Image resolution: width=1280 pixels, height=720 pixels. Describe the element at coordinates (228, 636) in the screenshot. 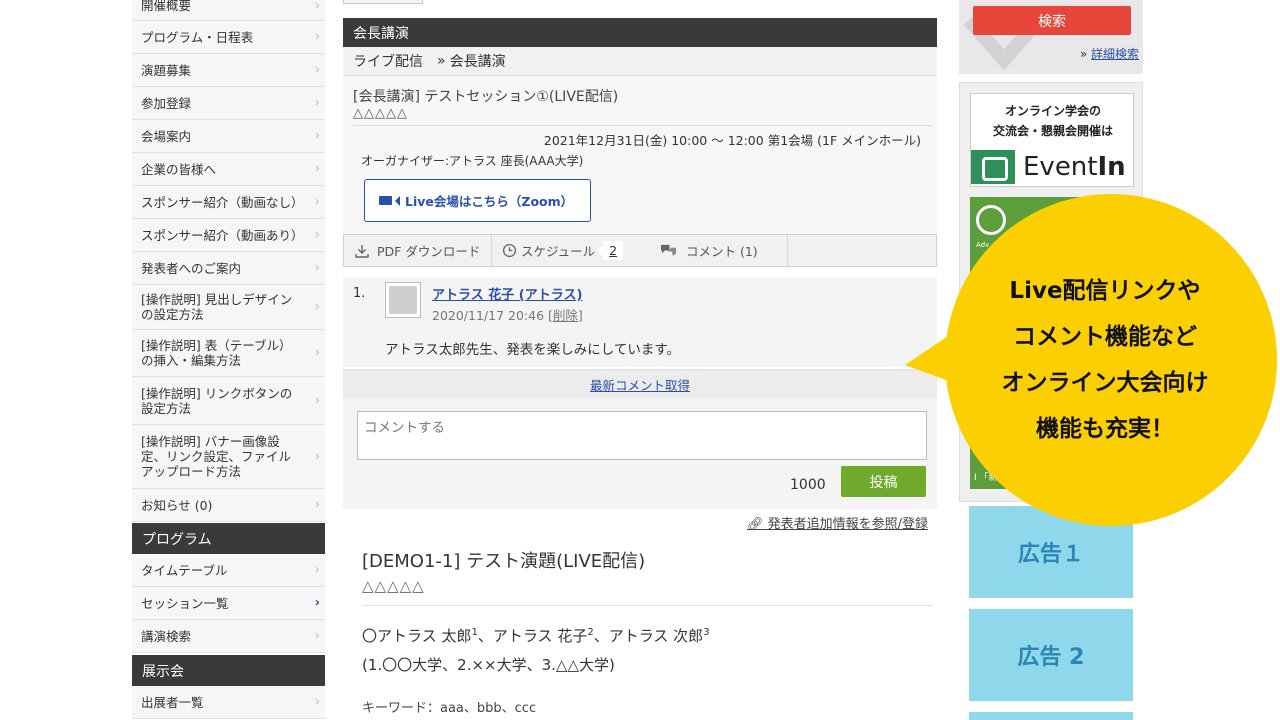

I see `sidebar-item-lecture-search: 講演検索 ›` at that location.